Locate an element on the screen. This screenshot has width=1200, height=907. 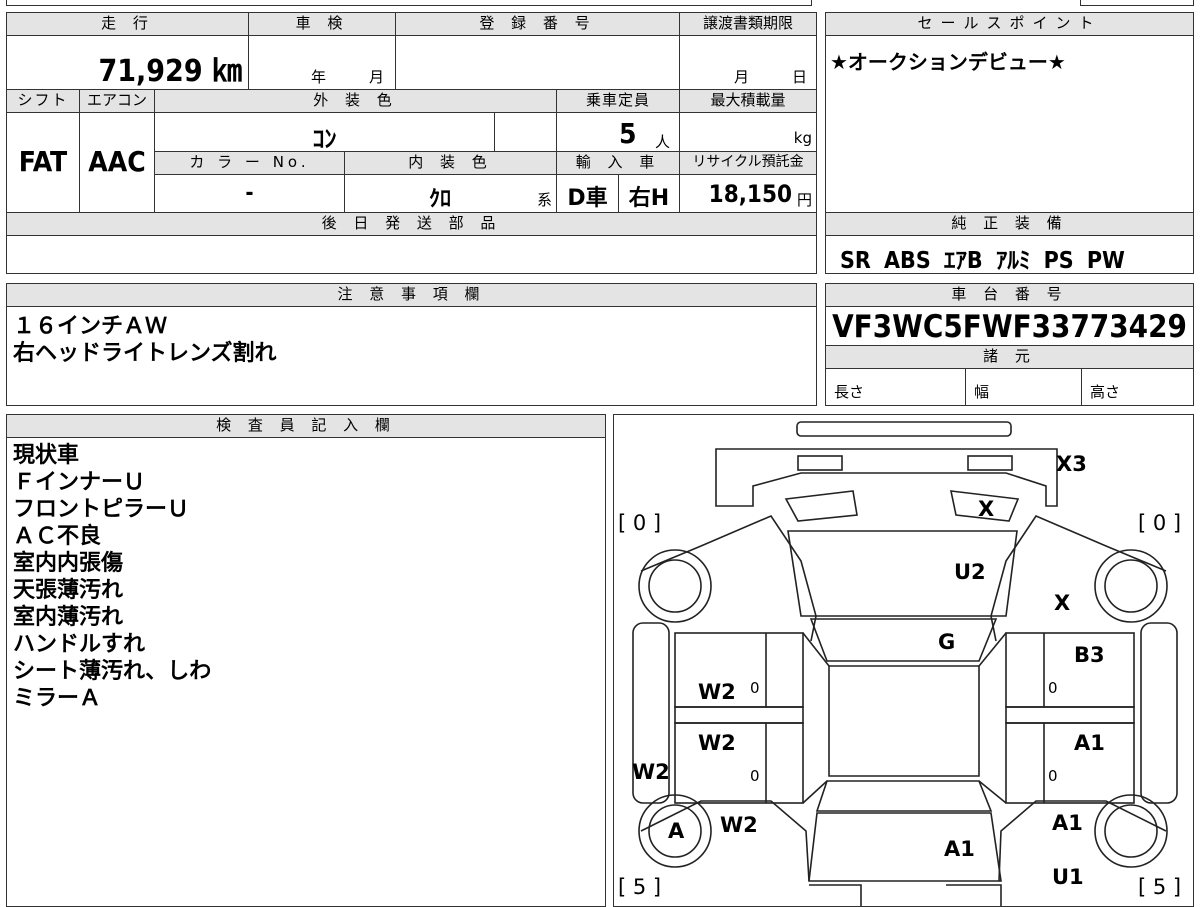
interior-value: ｸﾛ is located at coordinates (439, 199).